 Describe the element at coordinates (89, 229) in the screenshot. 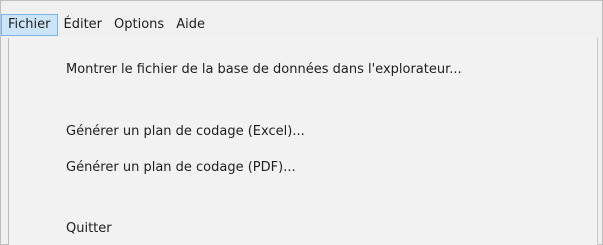

I see `menu-item-quit: Quitter` at that location.